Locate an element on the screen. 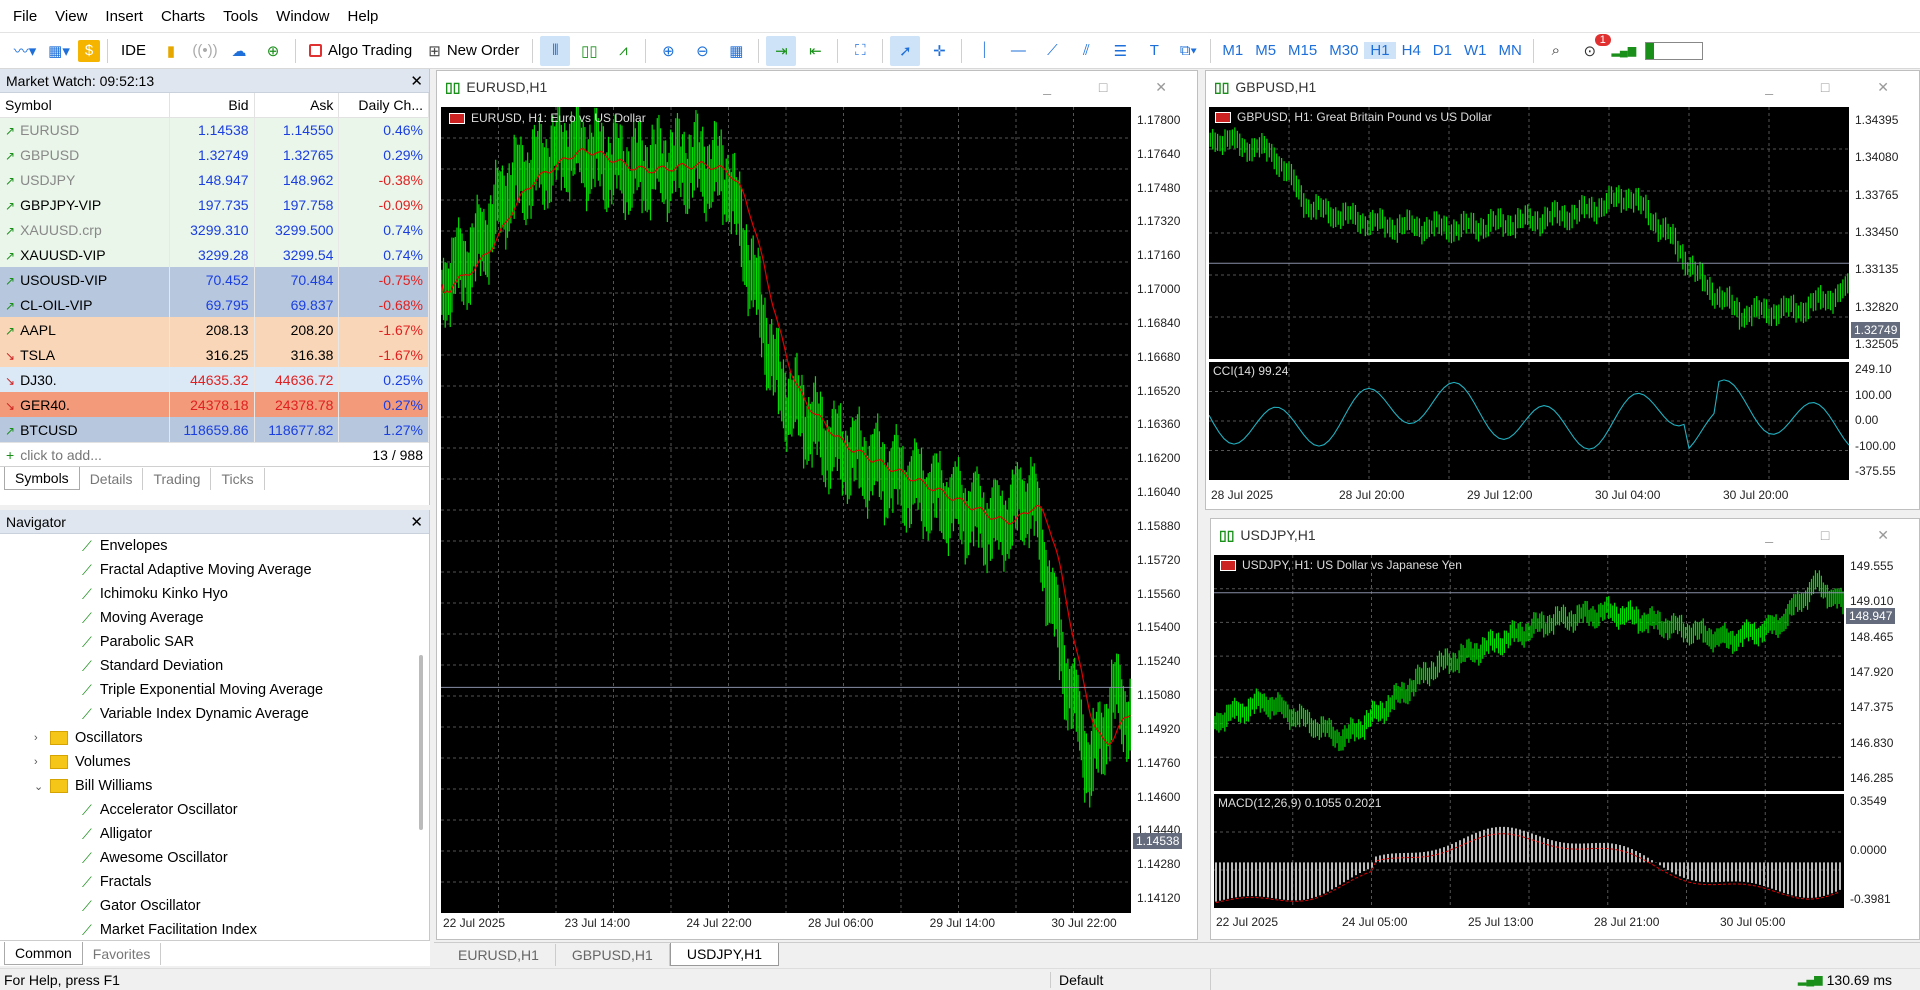 This screenshot has height=990, width=1920. nav-item: ⟋ Market Facilitation Index is located at coordinates (214, 930).